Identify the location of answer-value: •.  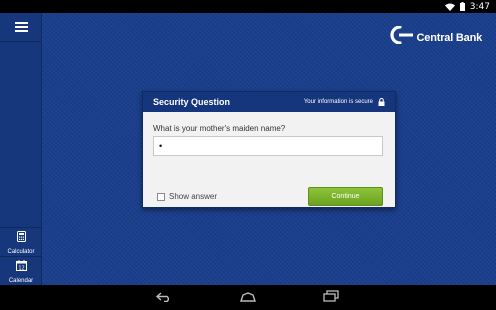
(161, 146).